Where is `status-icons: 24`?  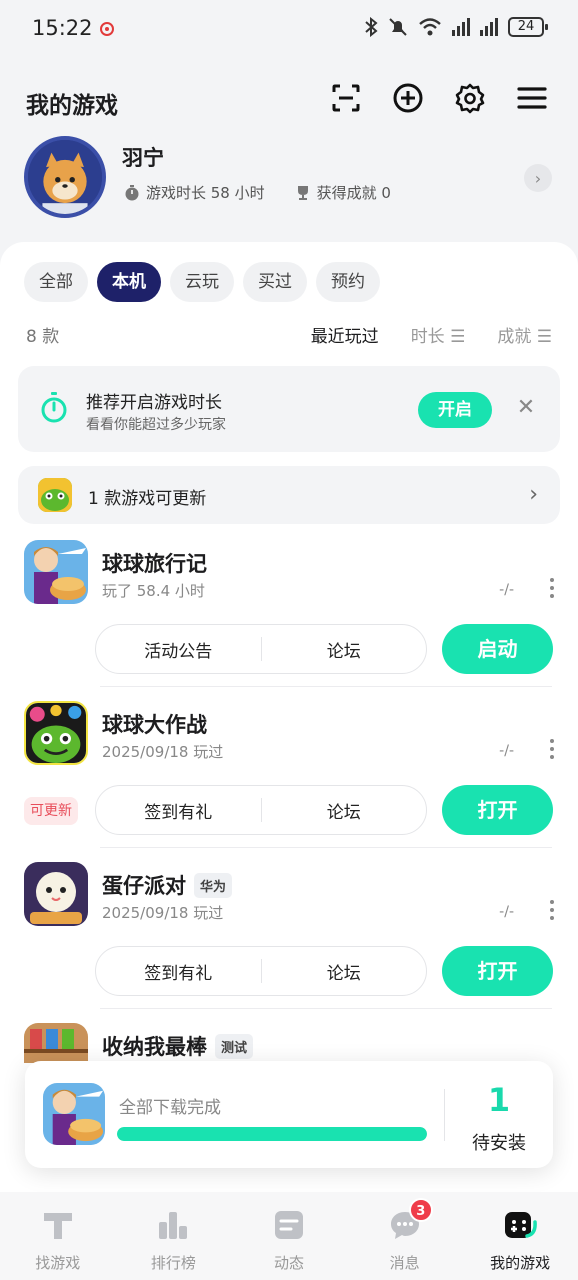
status-icons: 24 is located at coordinates (456, 27).